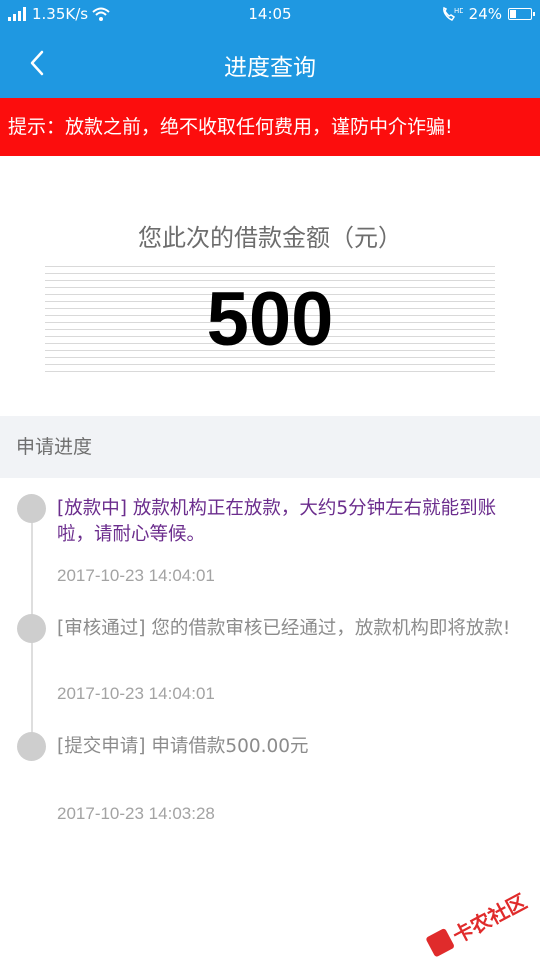 The height and width of the screenshot is (974, 540). What do you see at coordinates (270, 127) in the screenshot?
I see `warning-banner: 提示：放款之前，绝不收取任何费用，谨防中介诈骗!` at bounding box center [270, 127].